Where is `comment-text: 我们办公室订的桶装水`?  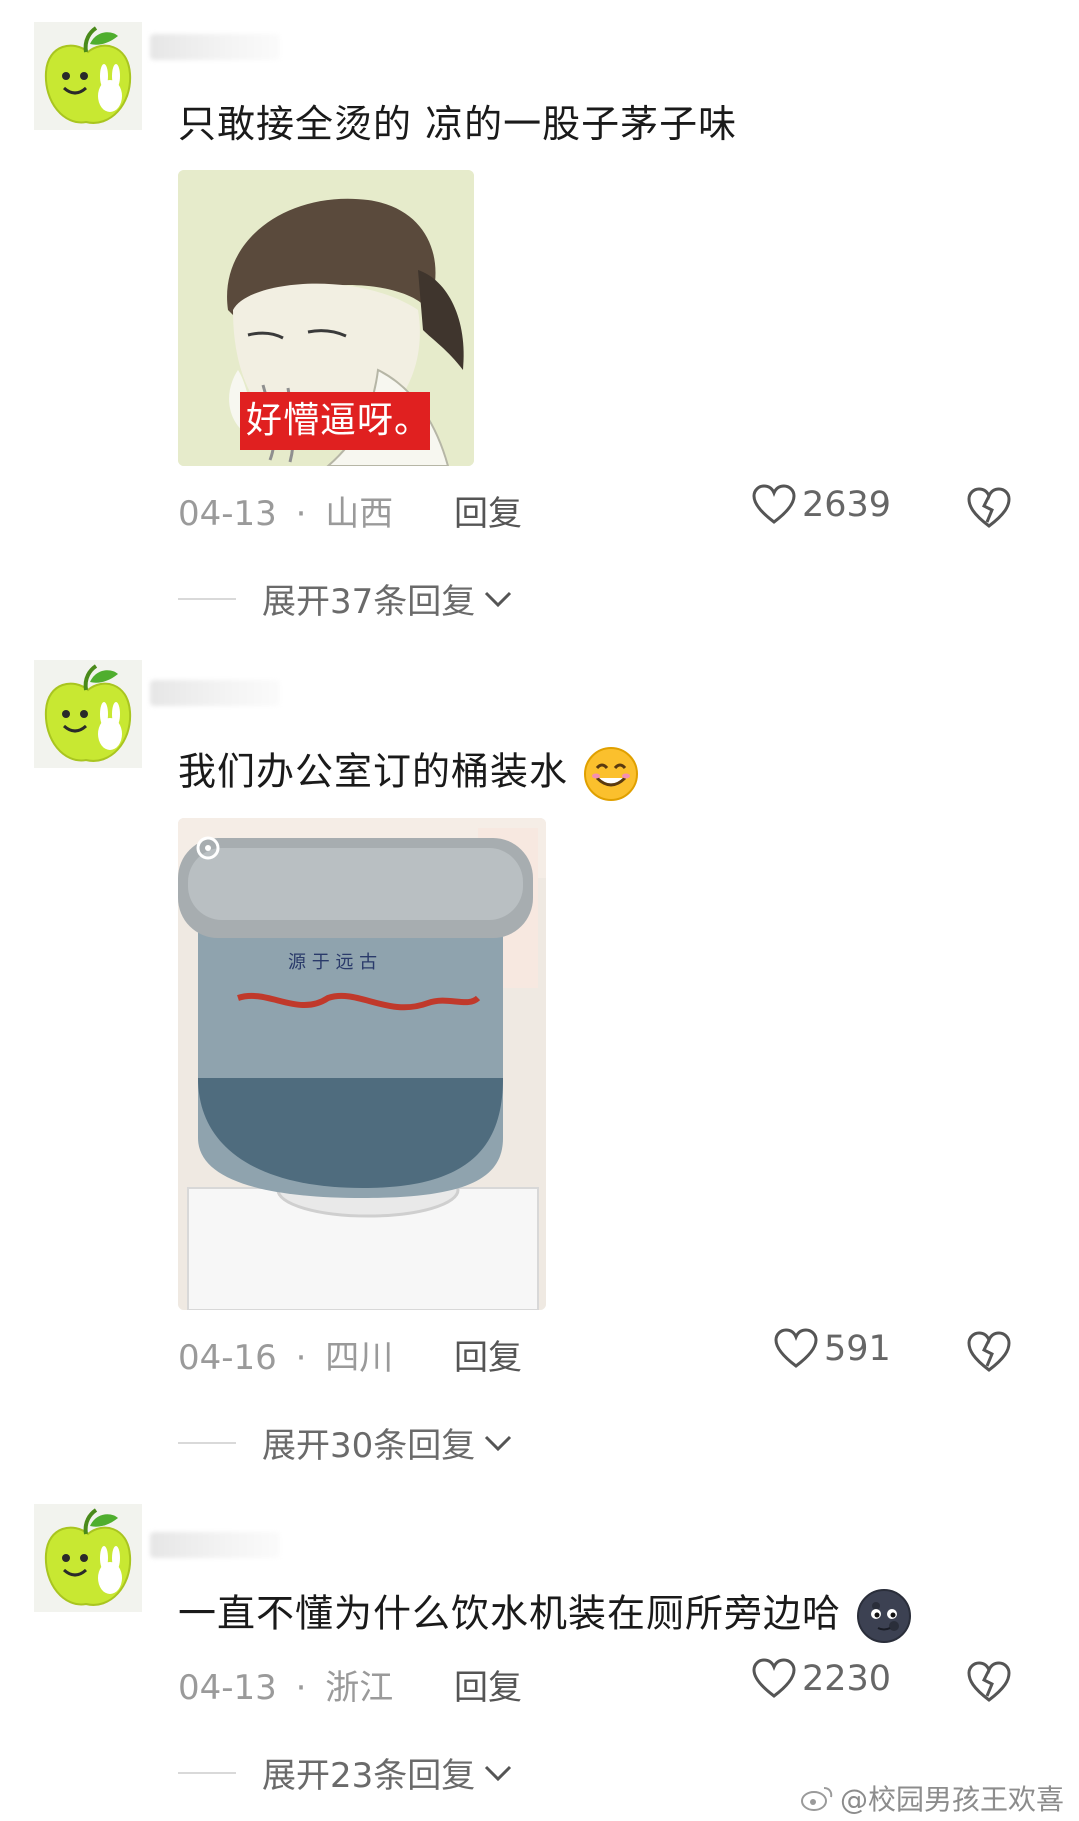 comment-text: 我们办公室订的桶装水 is located at coordinates (408, 774).